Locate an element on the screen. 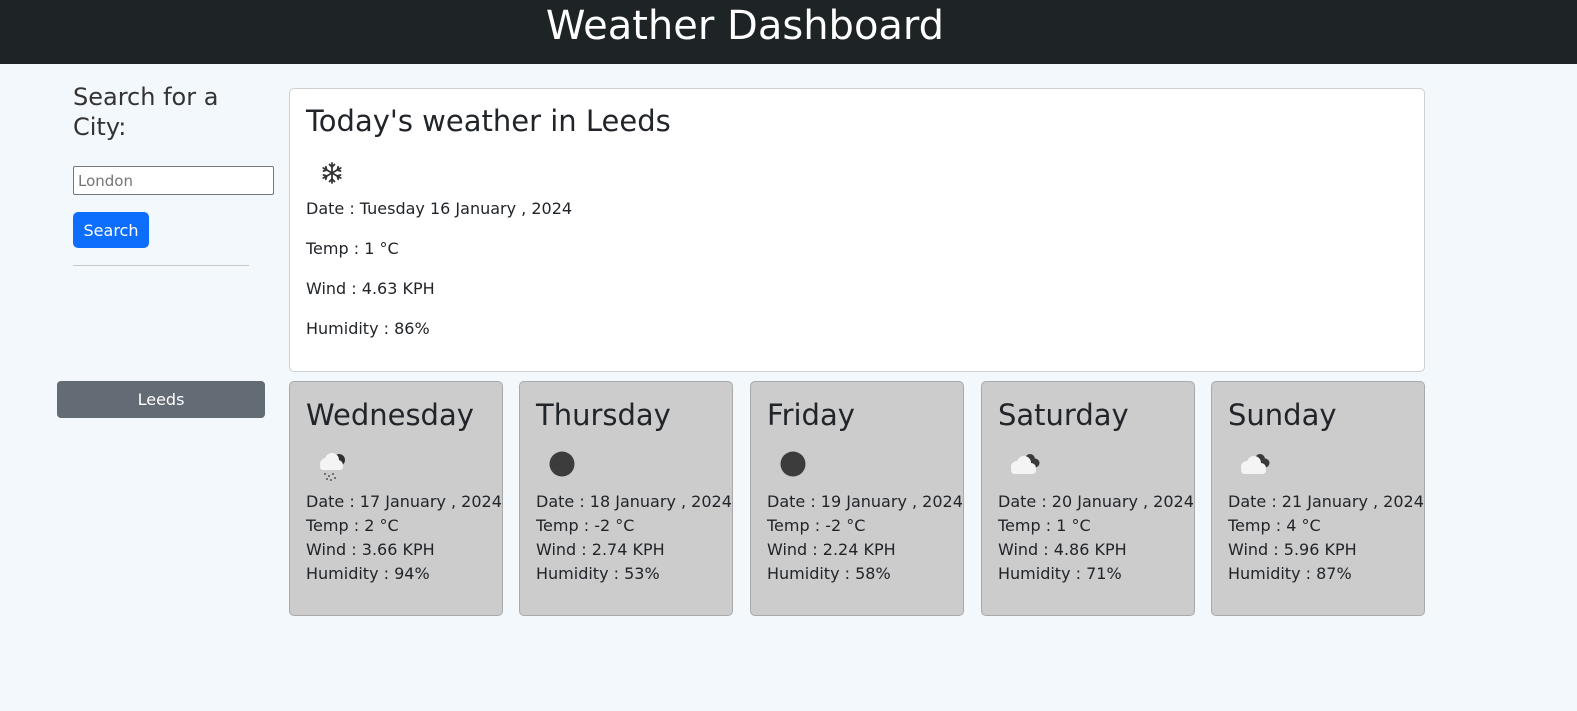  forecast-humidity: Humidity : 53% is located at coordinates (598, 573).